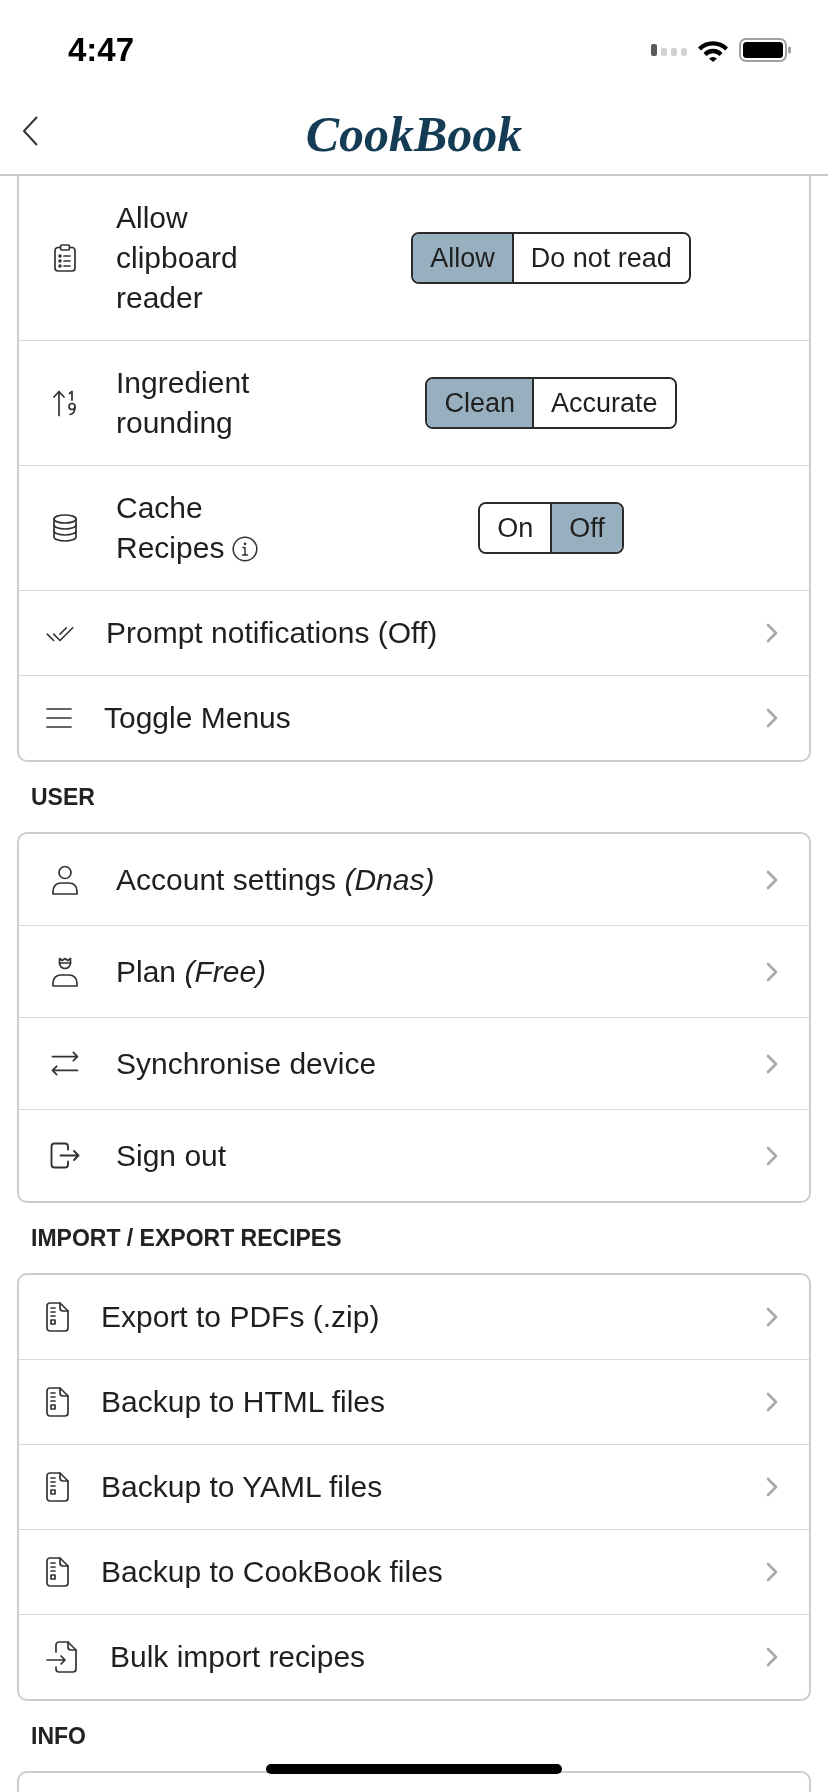 The height and width of the screenshot is (1792, 828). What do you see at coordinates (414, 1656) in the screenshot?
I see `menu-item: Bulk import recipes` at bounding box center [414, 1656].